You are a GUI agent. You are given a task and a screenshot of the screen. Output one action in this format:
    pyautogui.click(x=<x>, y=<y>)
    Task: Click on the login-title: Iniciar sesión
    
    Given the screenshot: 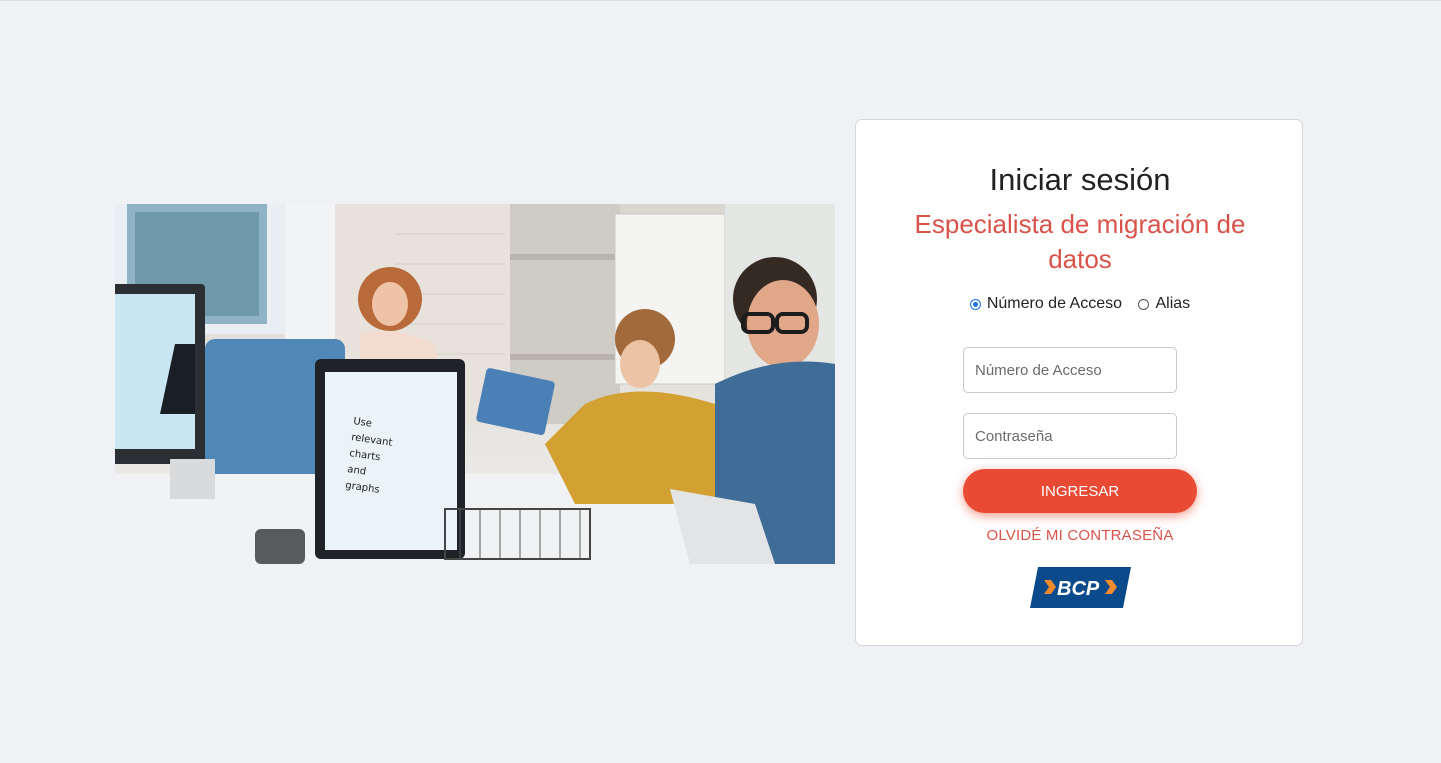 What is the action you would take?
    pyautogui.click(x=1080, y=179)
    